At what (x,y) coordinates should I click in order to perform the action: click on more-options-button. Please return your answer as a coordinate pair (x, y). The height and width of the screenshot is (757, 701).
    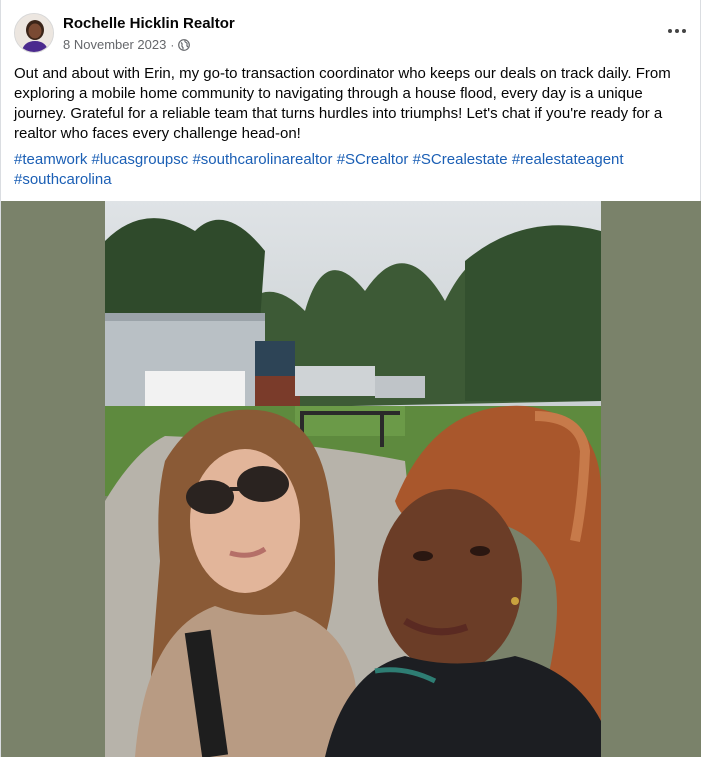
    Looking at the image, I should click on (677, 31).